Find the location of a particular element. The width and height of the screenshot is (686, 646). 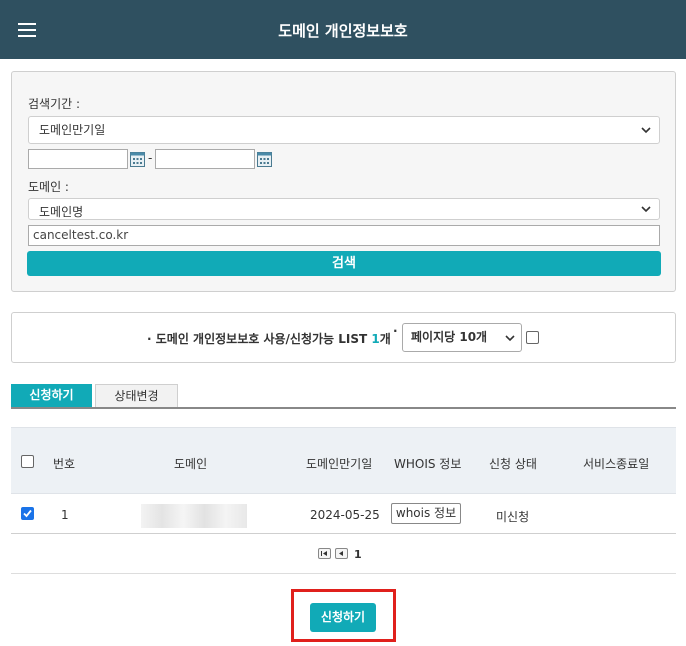

row-no: 1 is located at coordinates (65, 515).